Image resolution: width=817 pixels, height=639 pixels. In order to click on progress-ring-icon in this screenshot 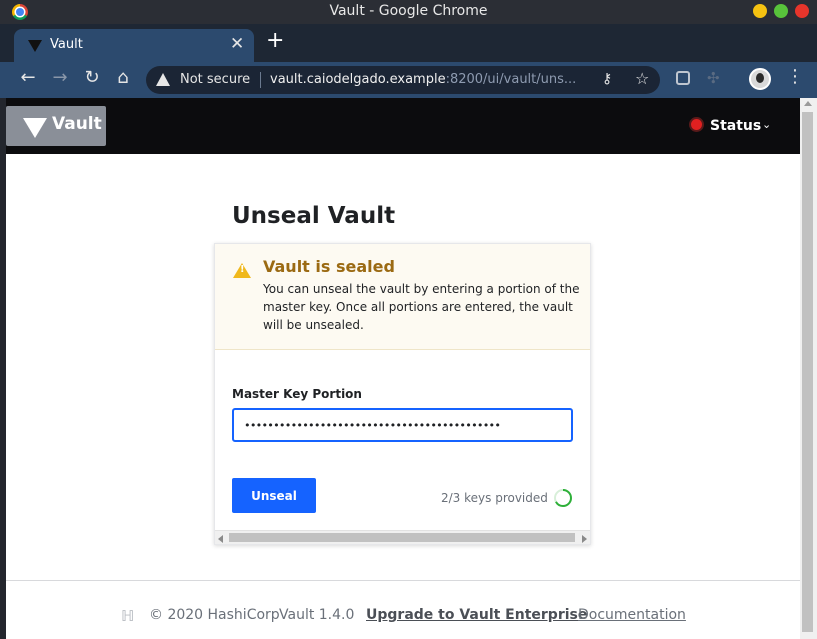, I will do `click(563, 498)`.